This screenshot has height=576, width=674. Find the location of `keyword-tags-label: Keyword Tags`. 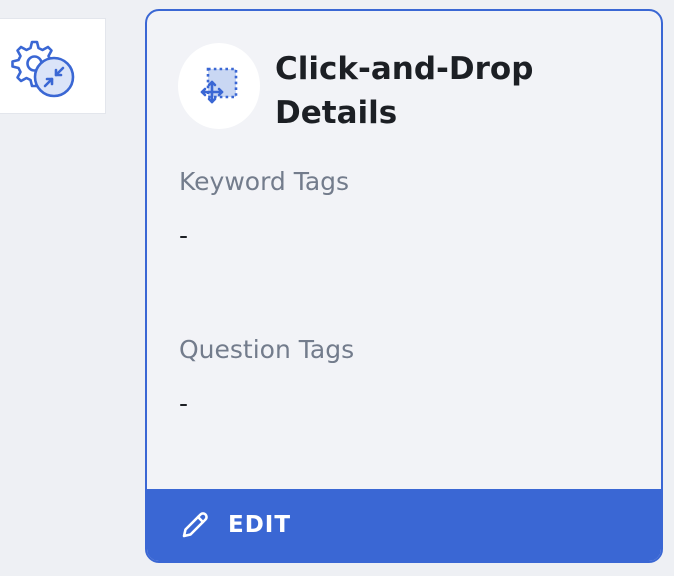

keyword-tags-label: Keyword Tags is located at coordinates (264, 181).